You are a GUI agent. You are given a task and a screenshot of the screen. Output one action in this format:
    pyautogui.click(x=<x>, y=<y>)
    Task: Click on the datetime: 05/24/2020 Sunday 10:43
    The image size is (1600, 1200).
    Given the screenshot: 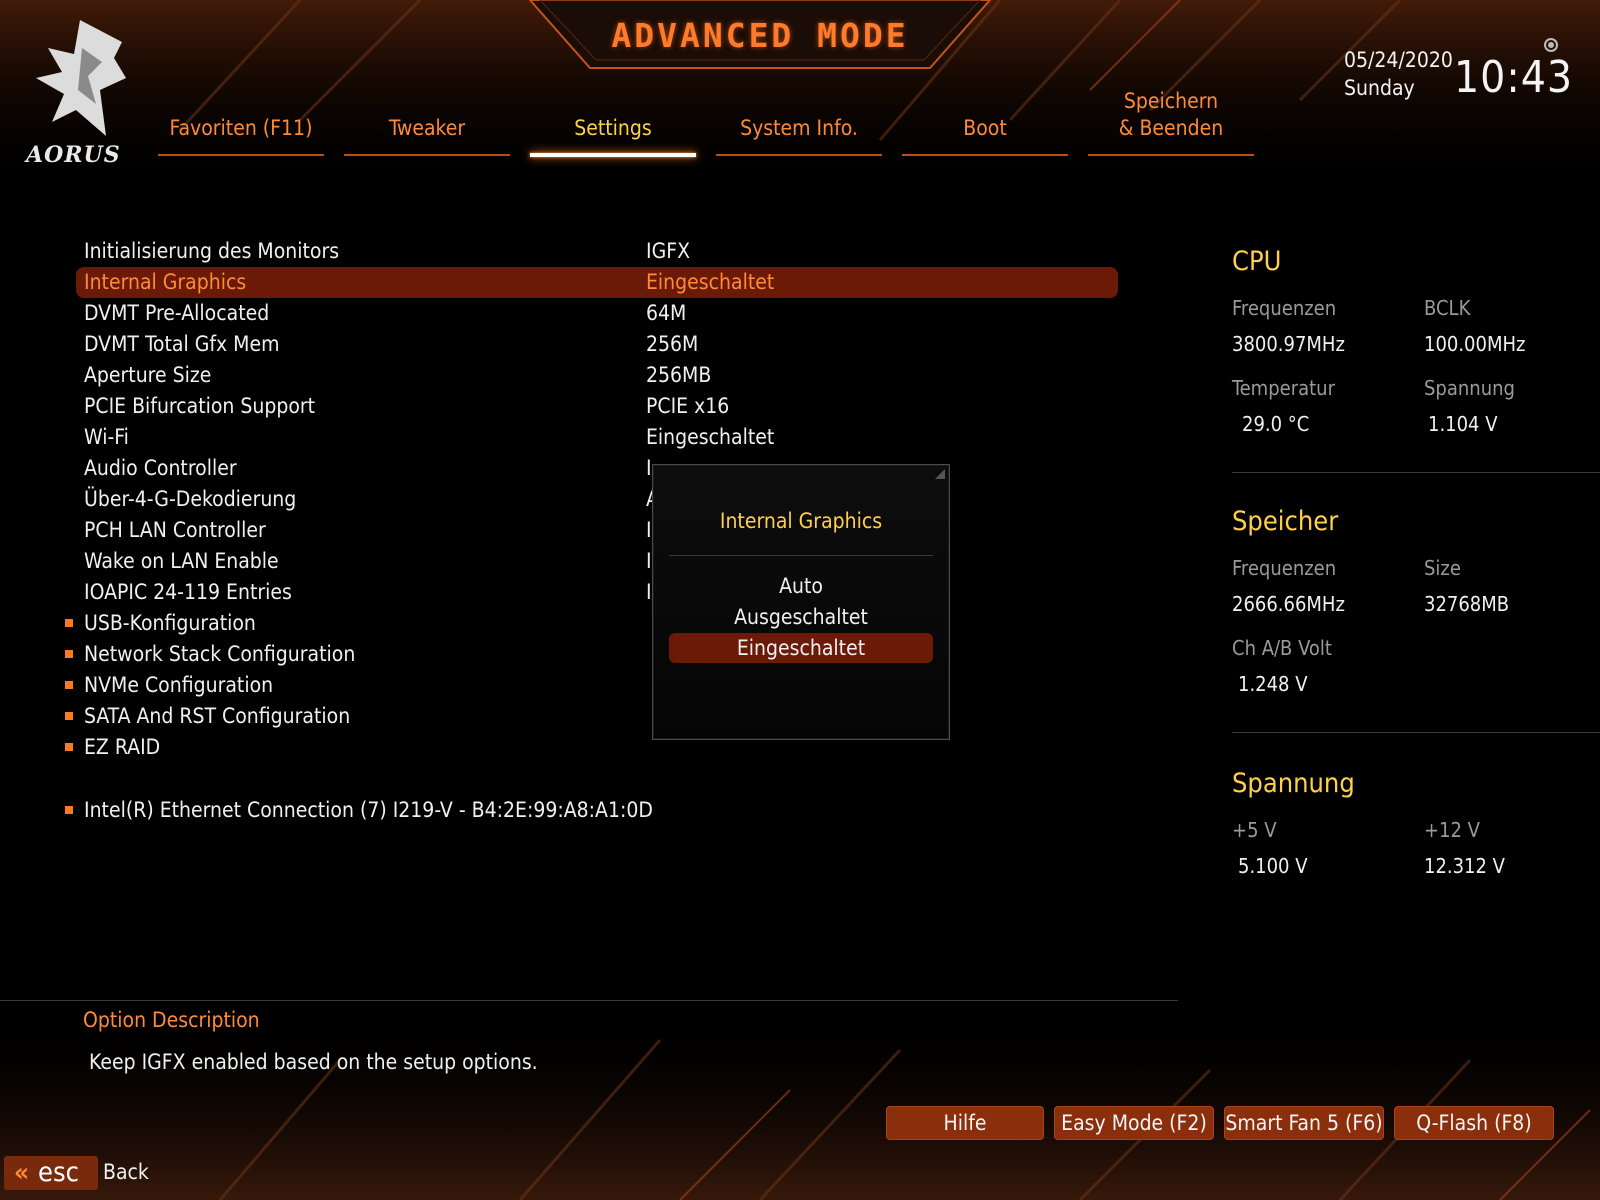 What is the action you would take?
    pyautogui.click(x=1458, y=75)
    